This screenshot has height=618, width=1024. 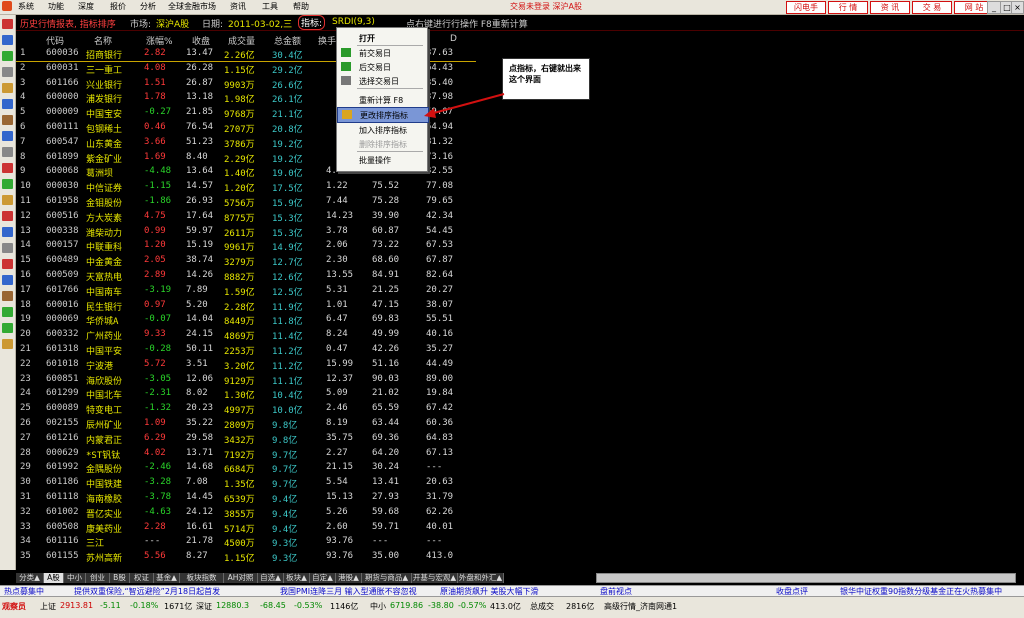 What do you see at coordinates (287, 40) in the screenshot?
I see `header-amount: 总金额` at bounding box center [287, 40].